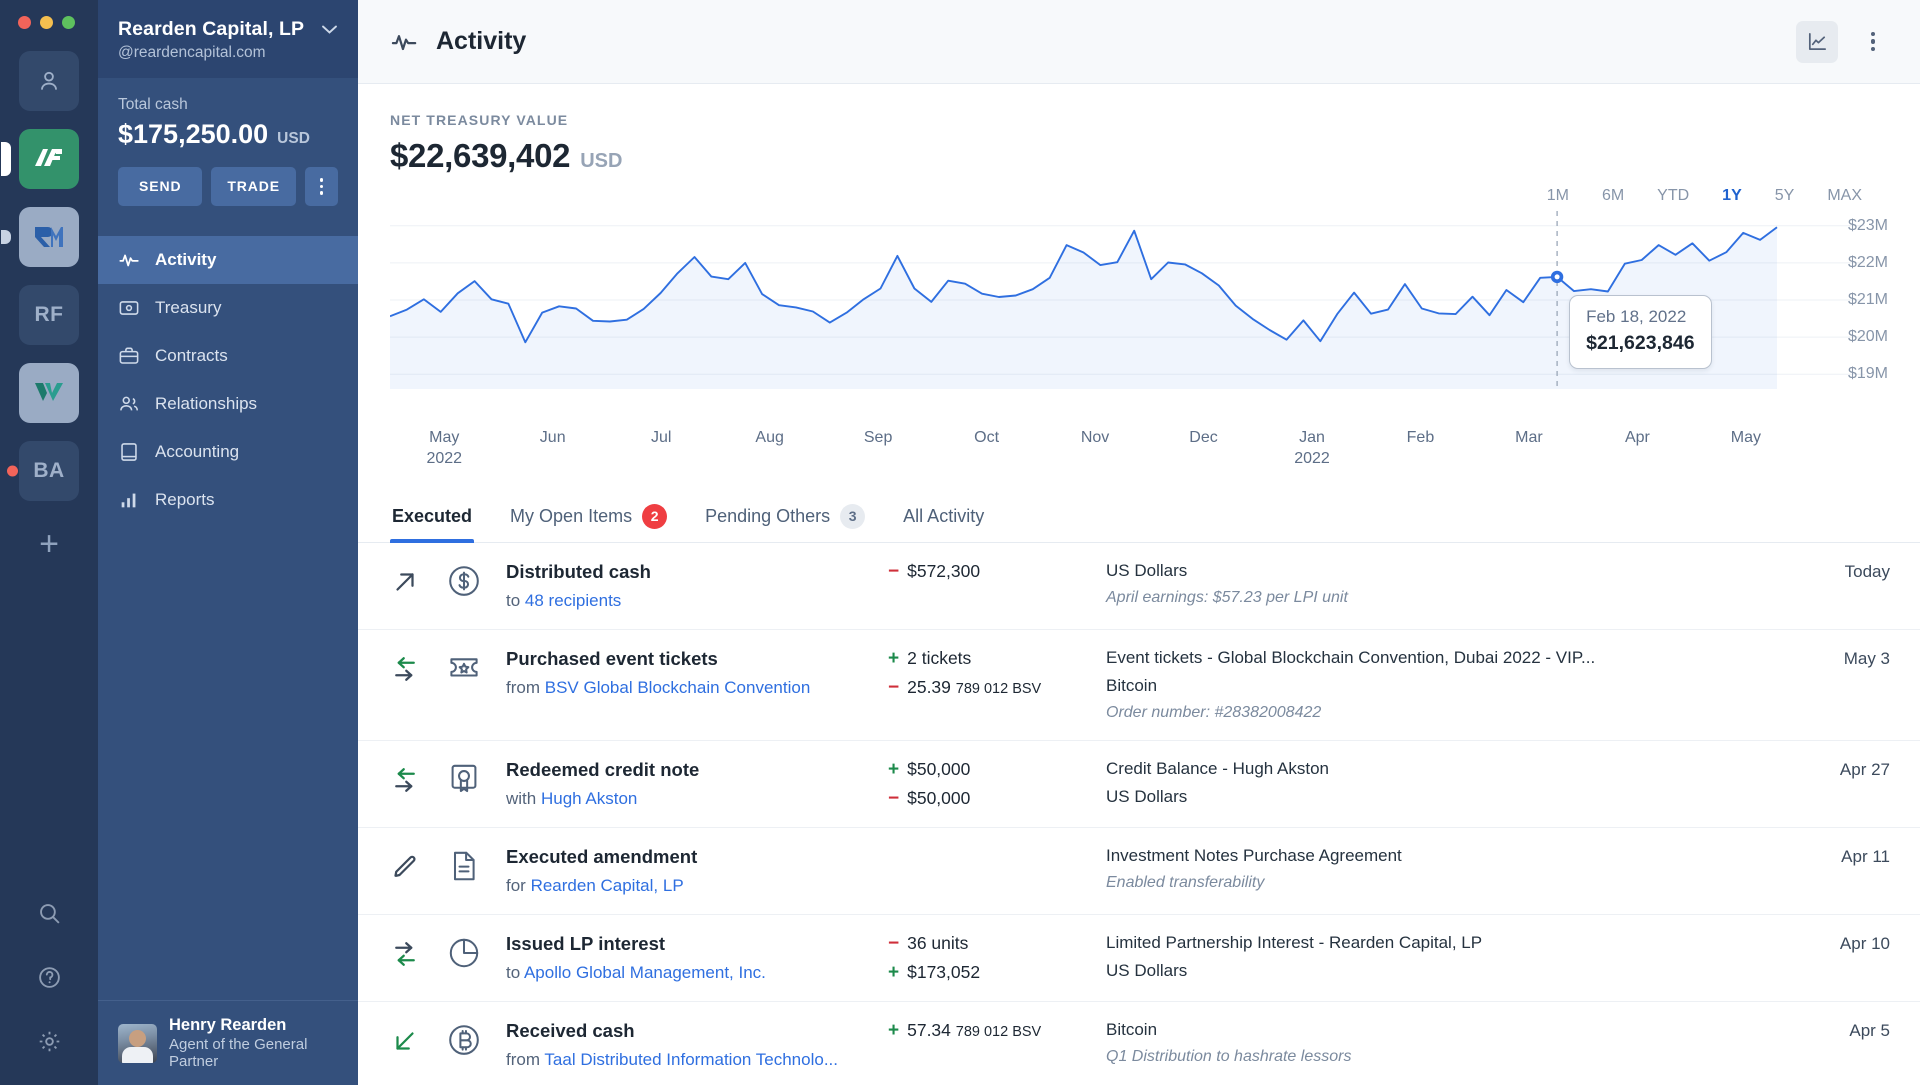 This screenshot has width=1920, height=1085. I want to click on row-subtitle: from BSV Global Blockchain Convention, so click(658, 687).